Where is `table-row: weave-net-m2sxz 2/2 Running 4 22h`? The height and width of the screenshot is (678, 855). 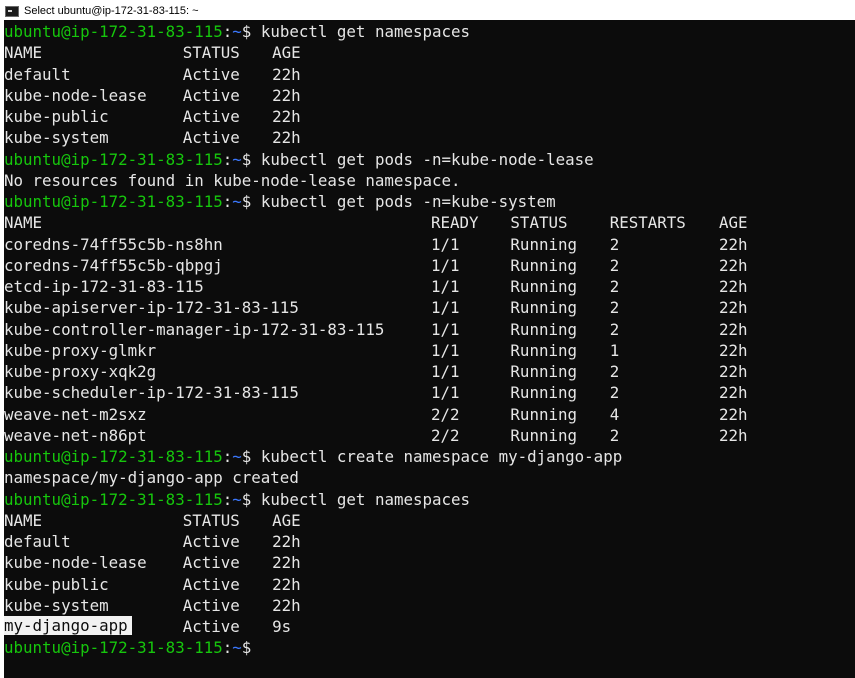 table-row: weave-net-m2sxz 2/2 Running 4 22h is located at coordinates (429, 414).